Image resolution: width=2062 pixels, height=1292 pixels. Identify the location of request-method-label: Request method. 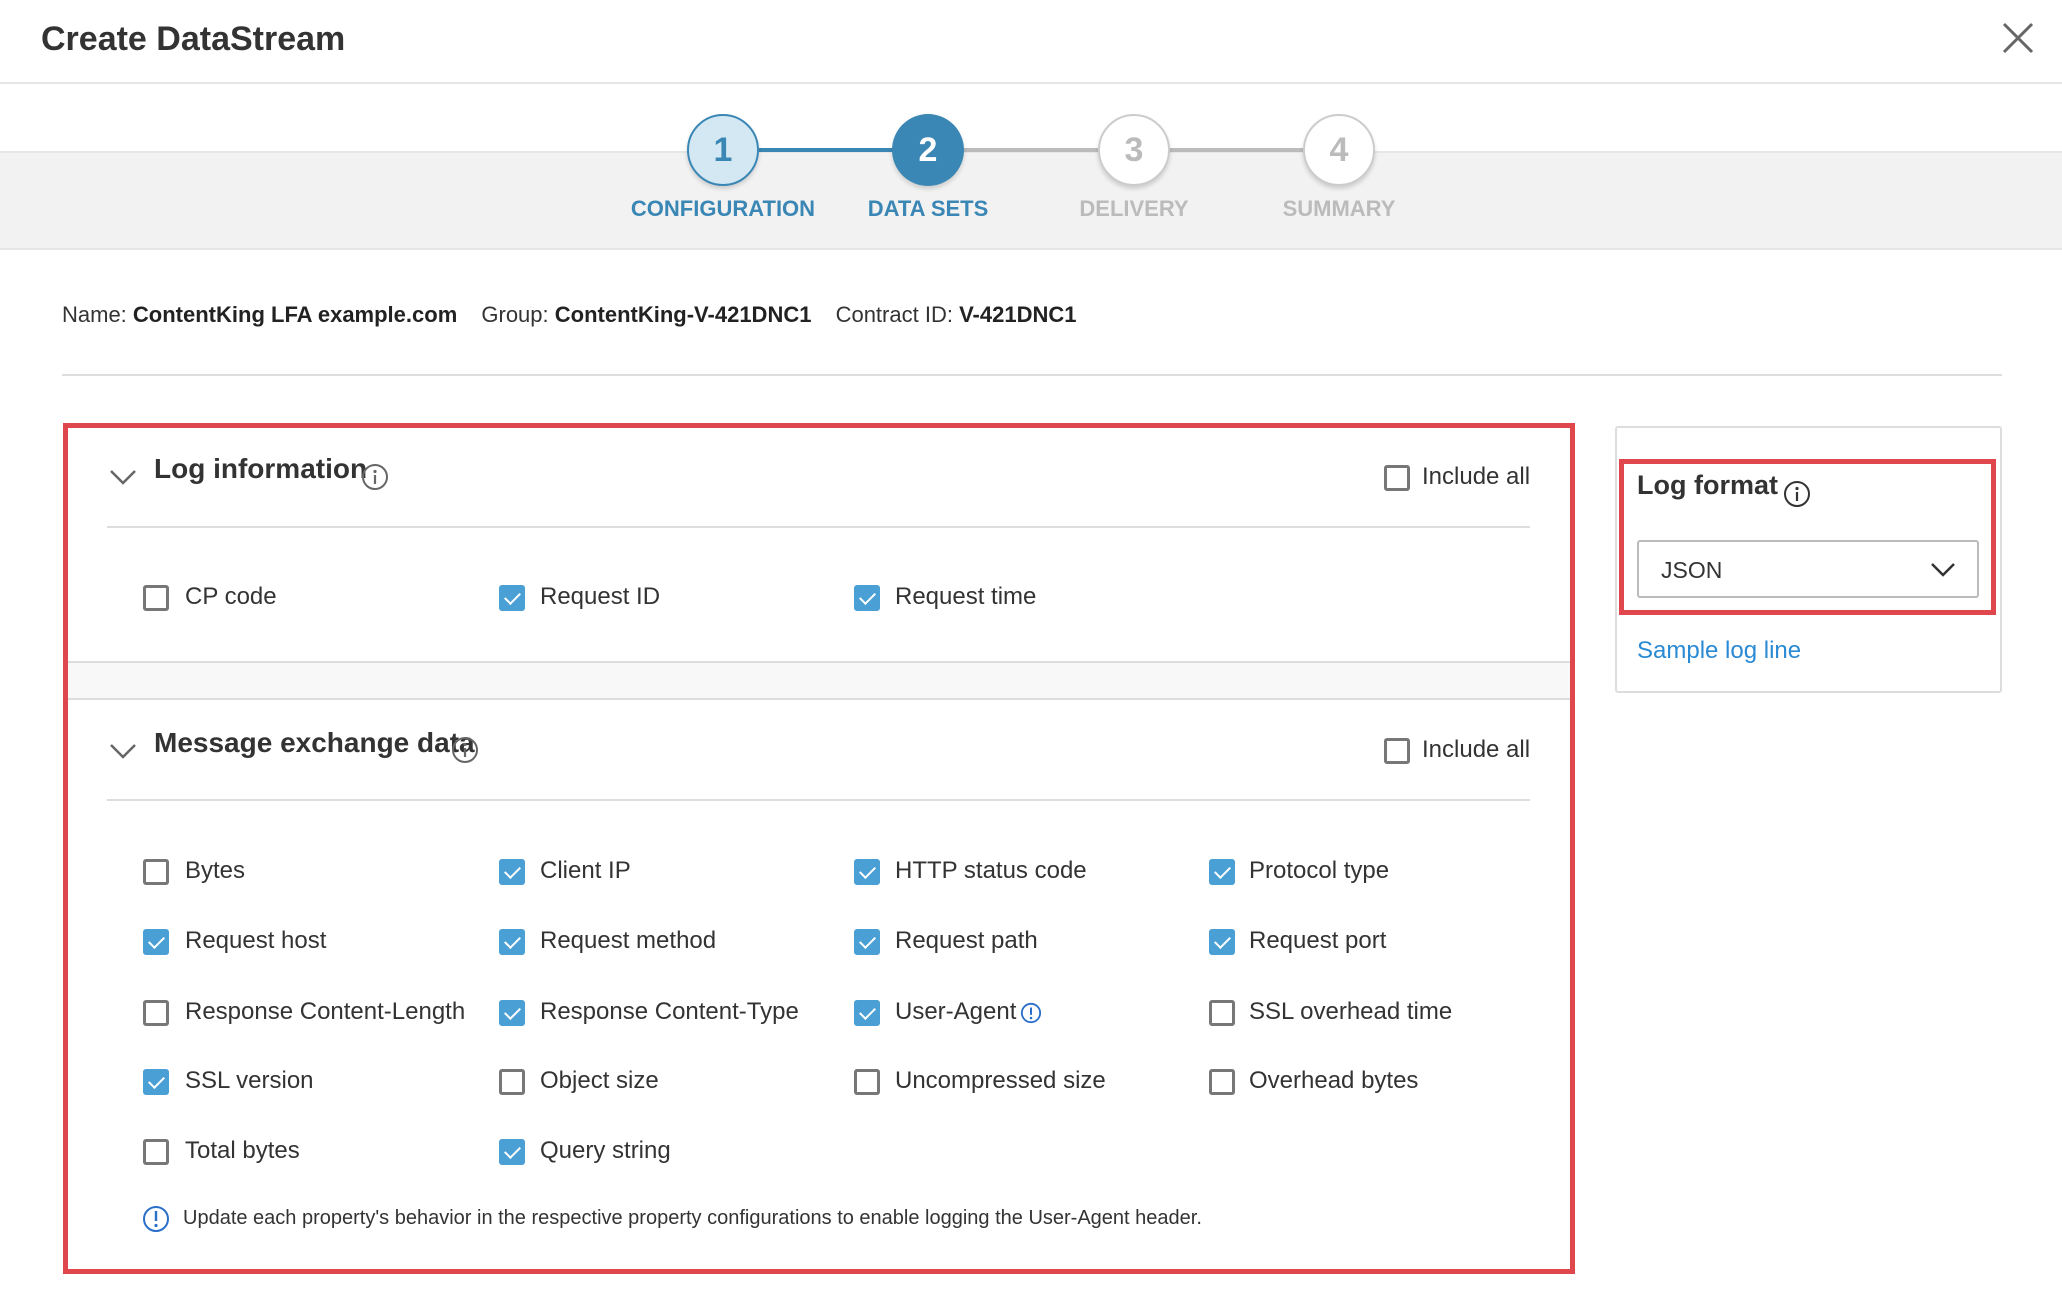
(628, 941).